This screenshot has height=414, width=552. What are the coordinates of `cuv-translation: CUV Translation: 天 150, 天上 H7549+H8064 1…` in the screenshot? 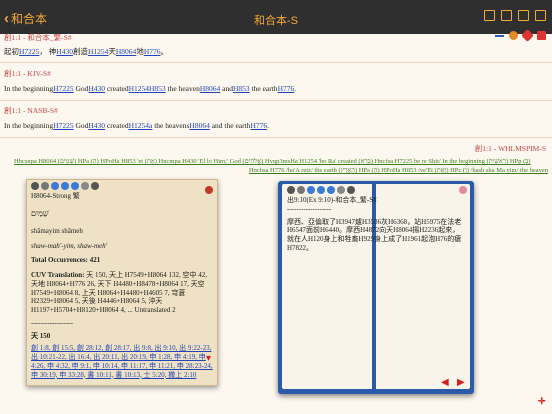 It's located at (122, 293).